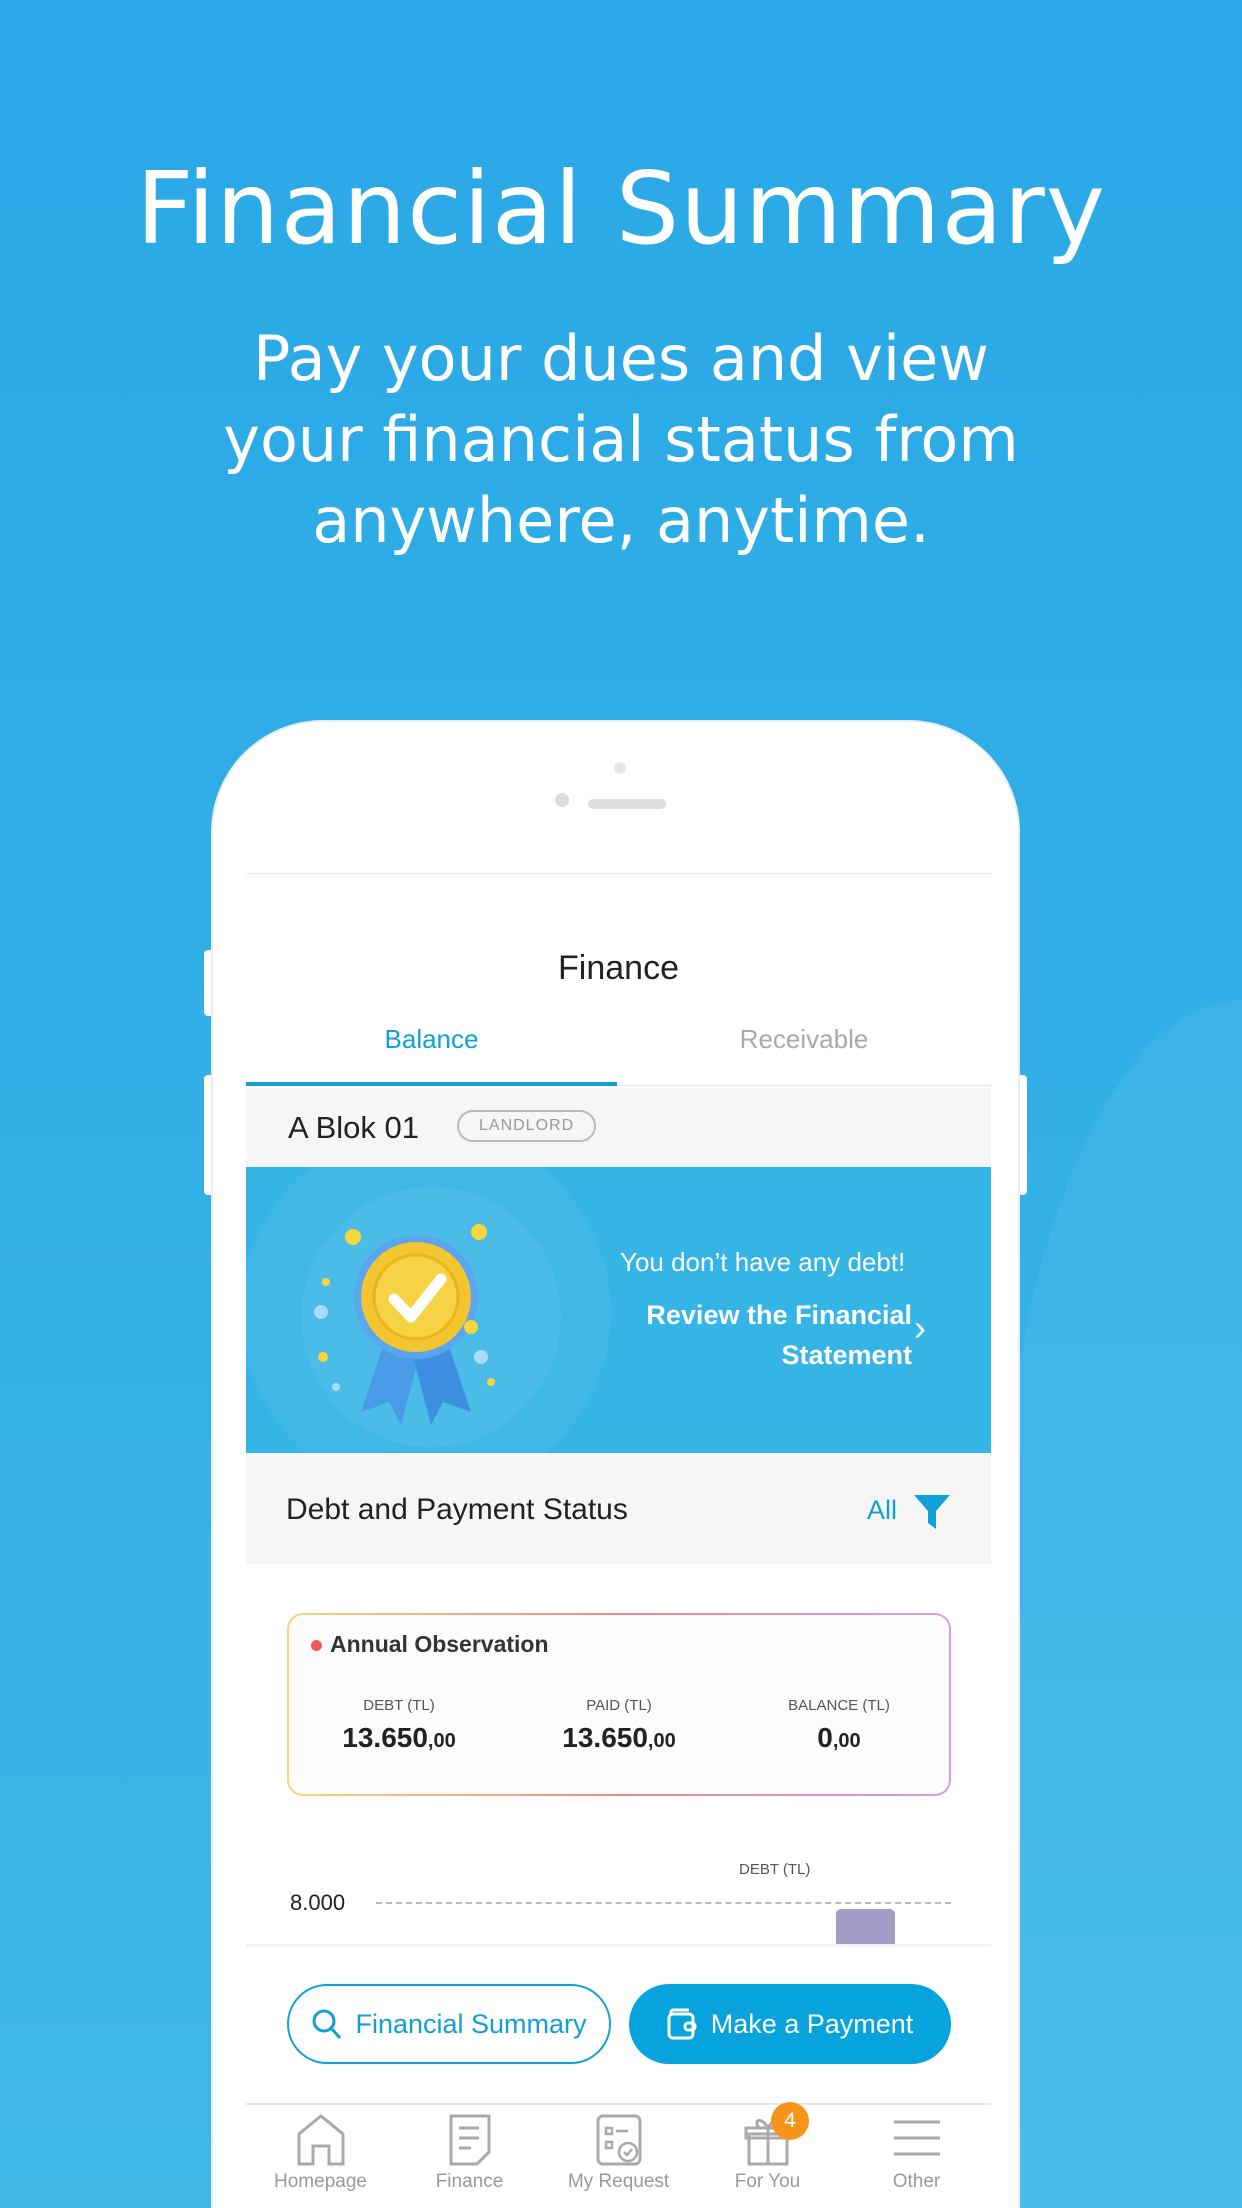 The width and height of the screenshot is (1242, 2208). I want to click on chevron-right-icon: ›, so click(920, 1327).